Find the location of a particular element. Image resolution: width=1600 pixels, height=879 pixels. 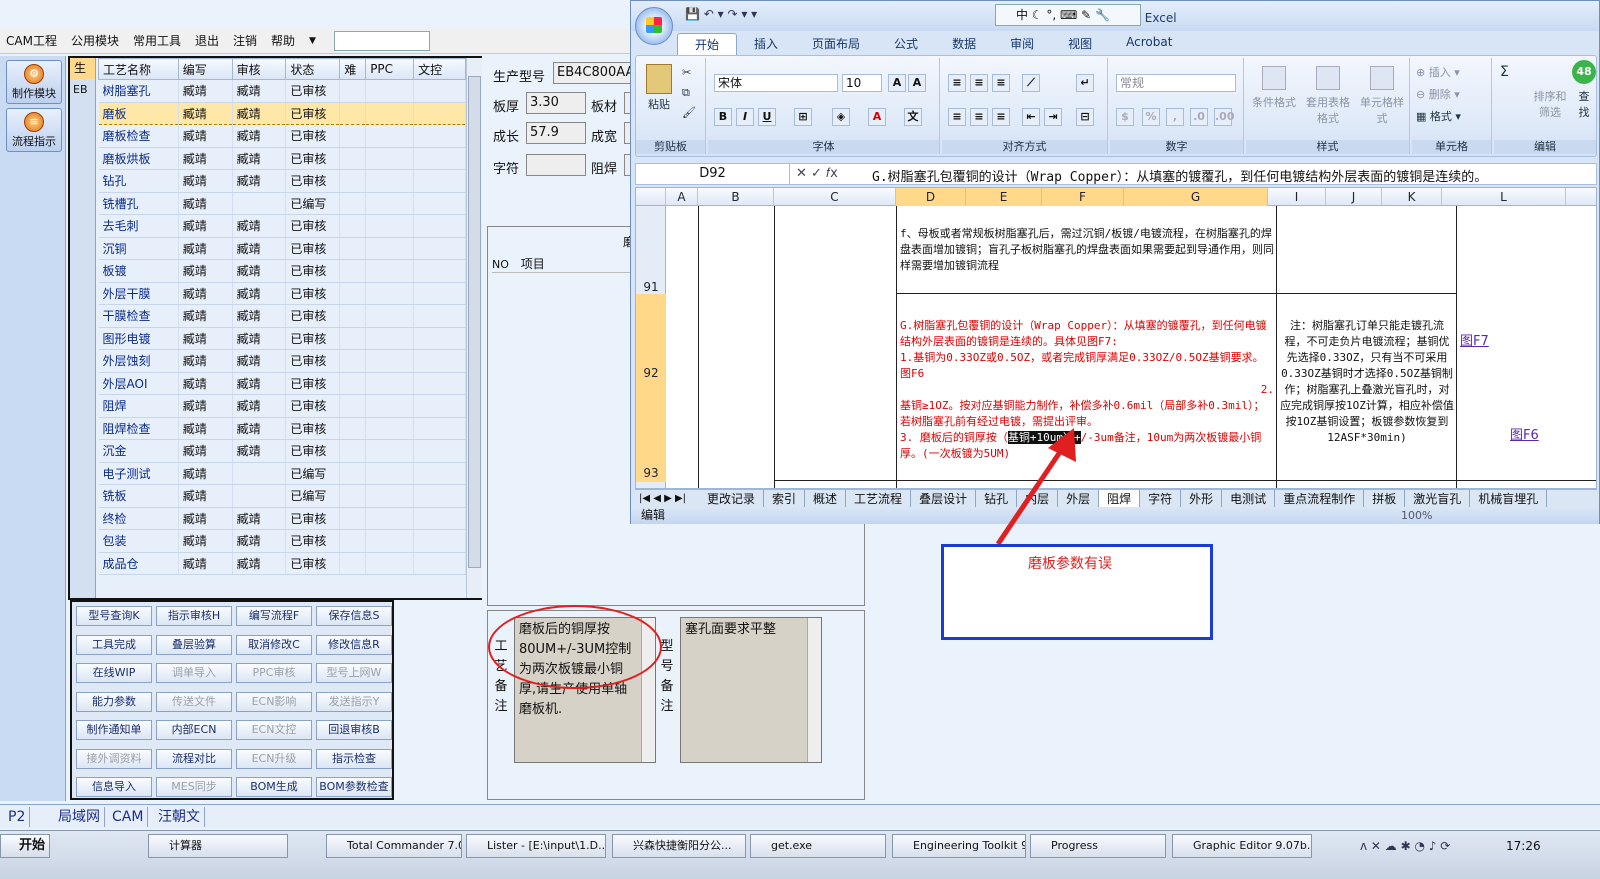

thickness-input: 3.30 is located at coordinates (556, 103).